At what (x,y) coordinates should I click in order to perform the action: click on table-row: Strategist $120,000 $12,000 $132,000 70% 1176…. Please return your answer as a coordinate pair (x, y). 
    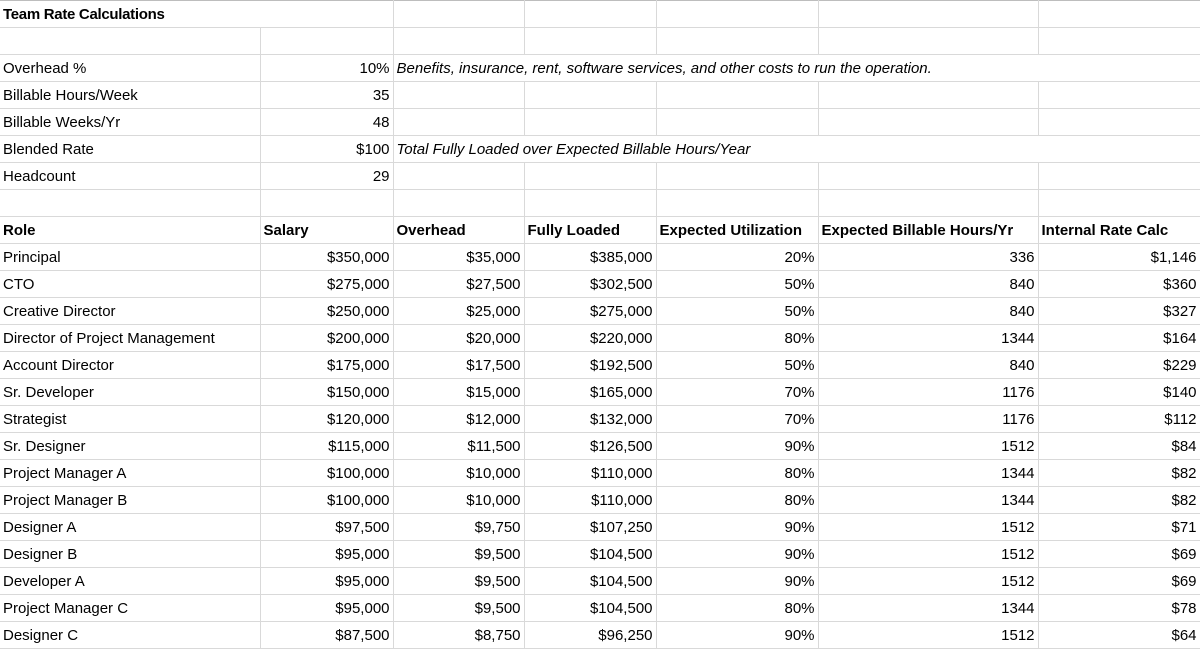
    Looking at the image, I should click on (600, 419).